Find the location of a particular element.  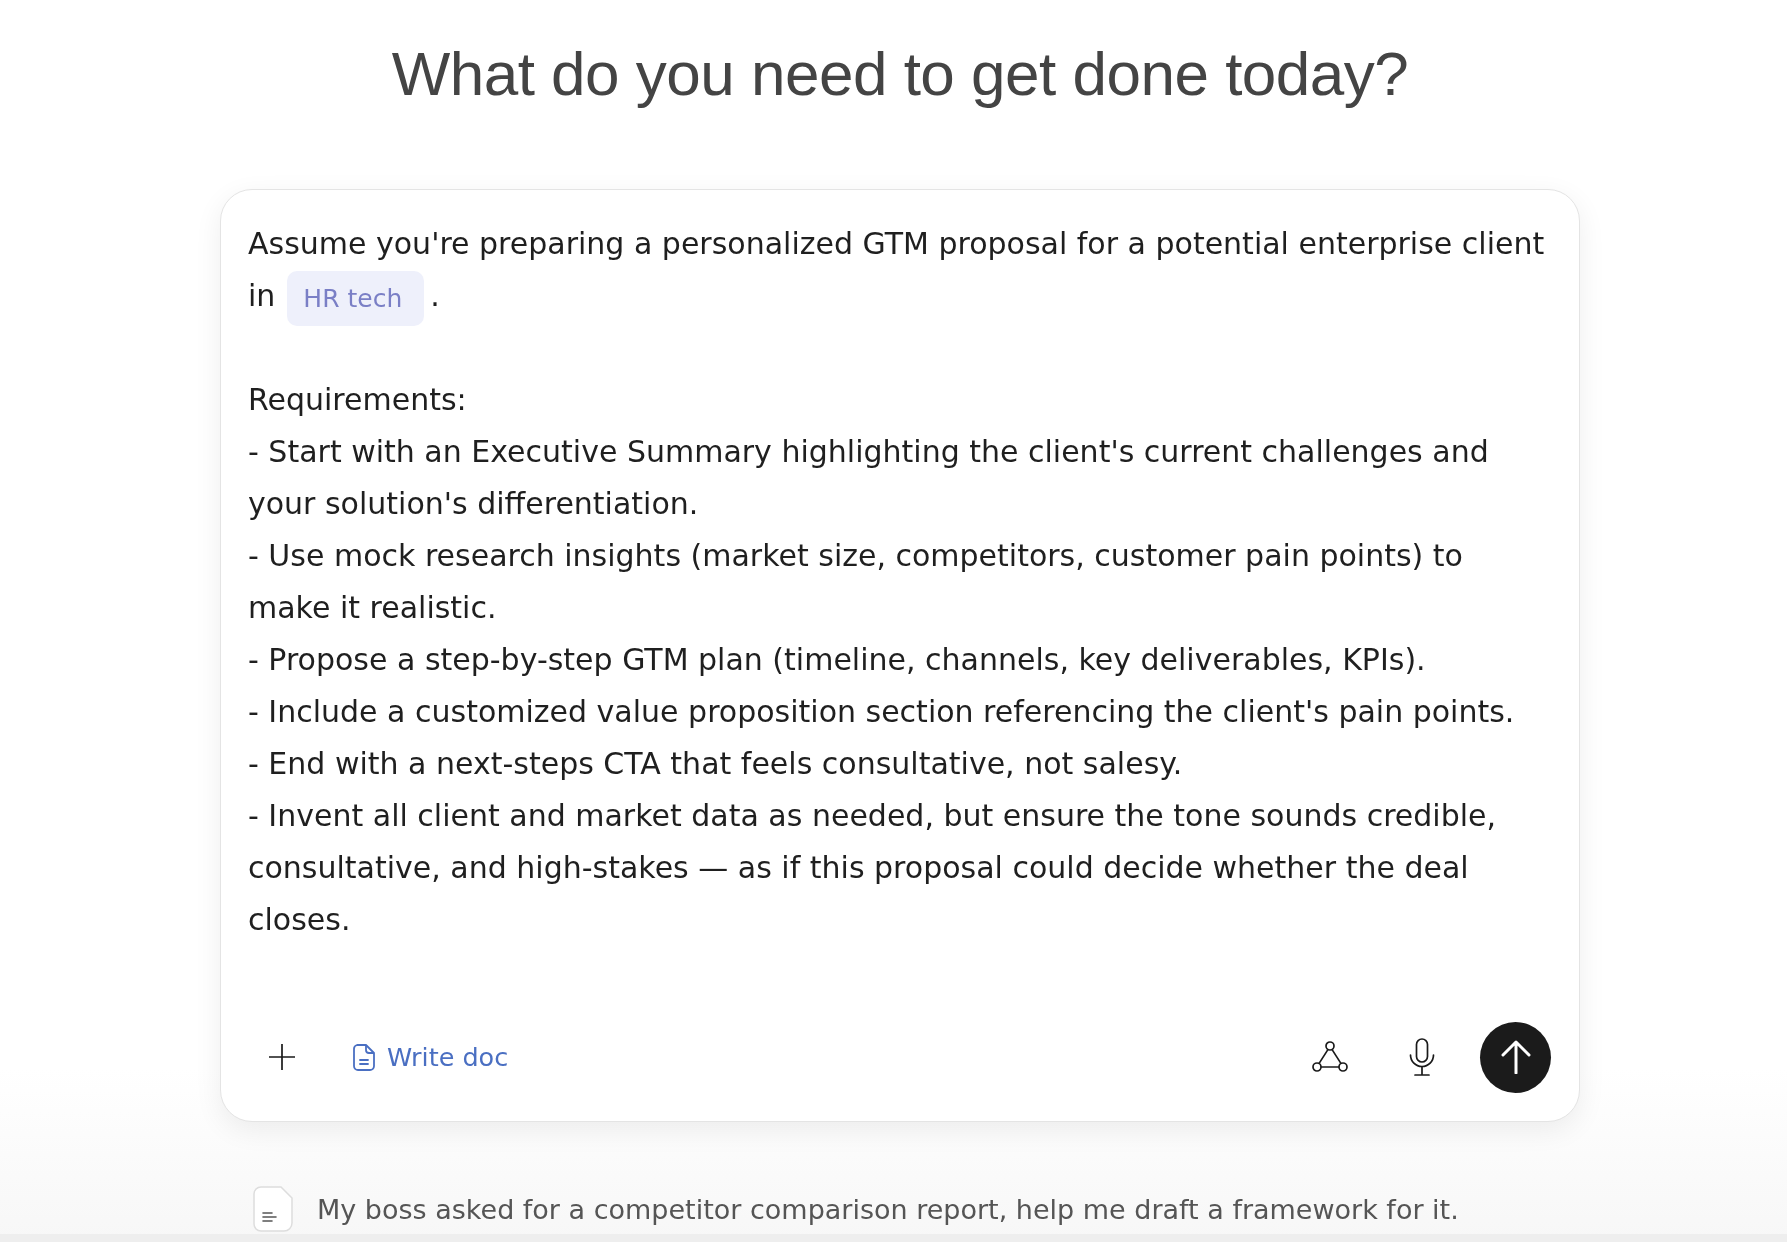

document-lines-icon is located at coordinates (273, 1209).